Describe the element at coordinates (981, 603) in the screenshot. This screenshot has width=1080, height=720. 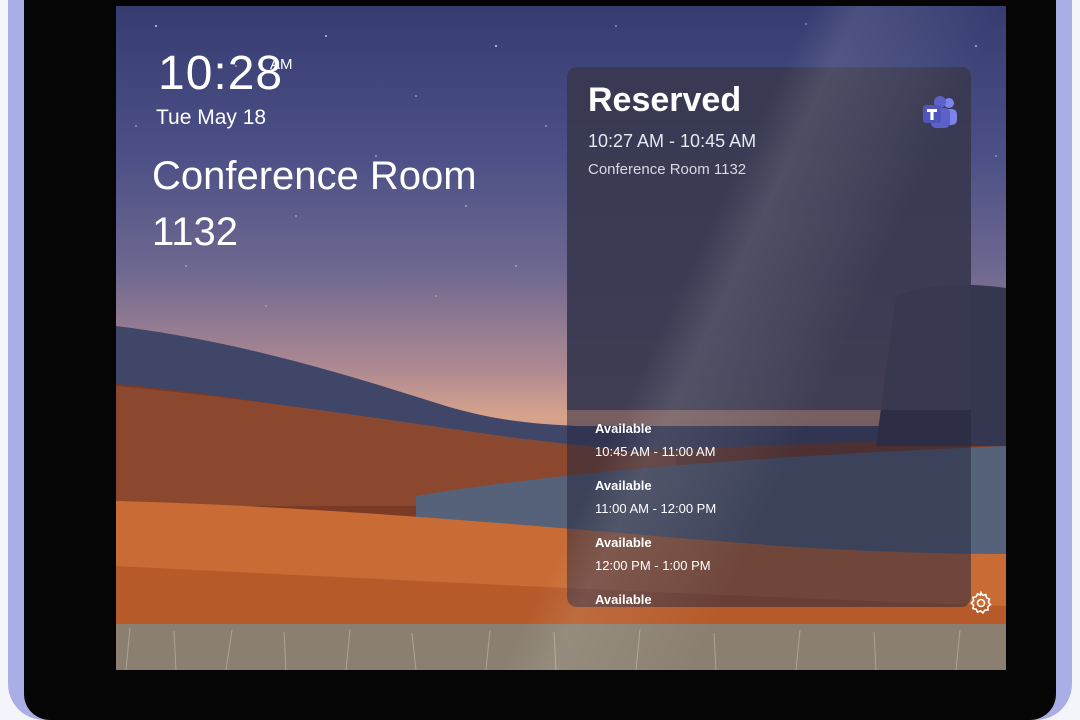
I see `gear-icon` at that location.